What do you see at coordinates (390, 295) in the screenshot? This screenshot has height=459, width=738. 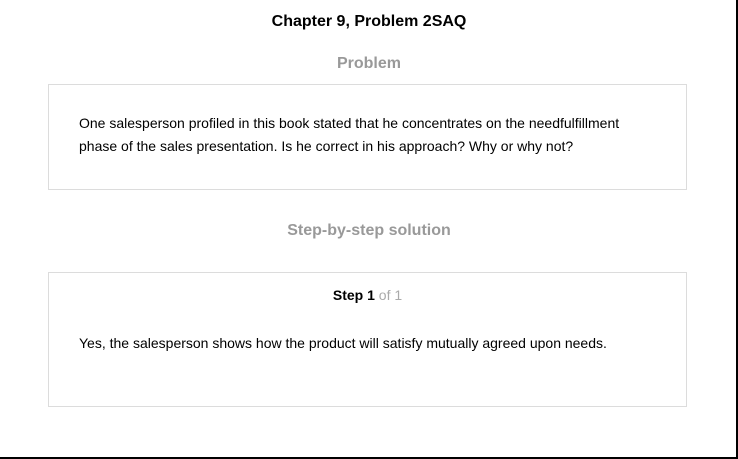 I see `step-total: of 1` at bounding box center [390, 295].